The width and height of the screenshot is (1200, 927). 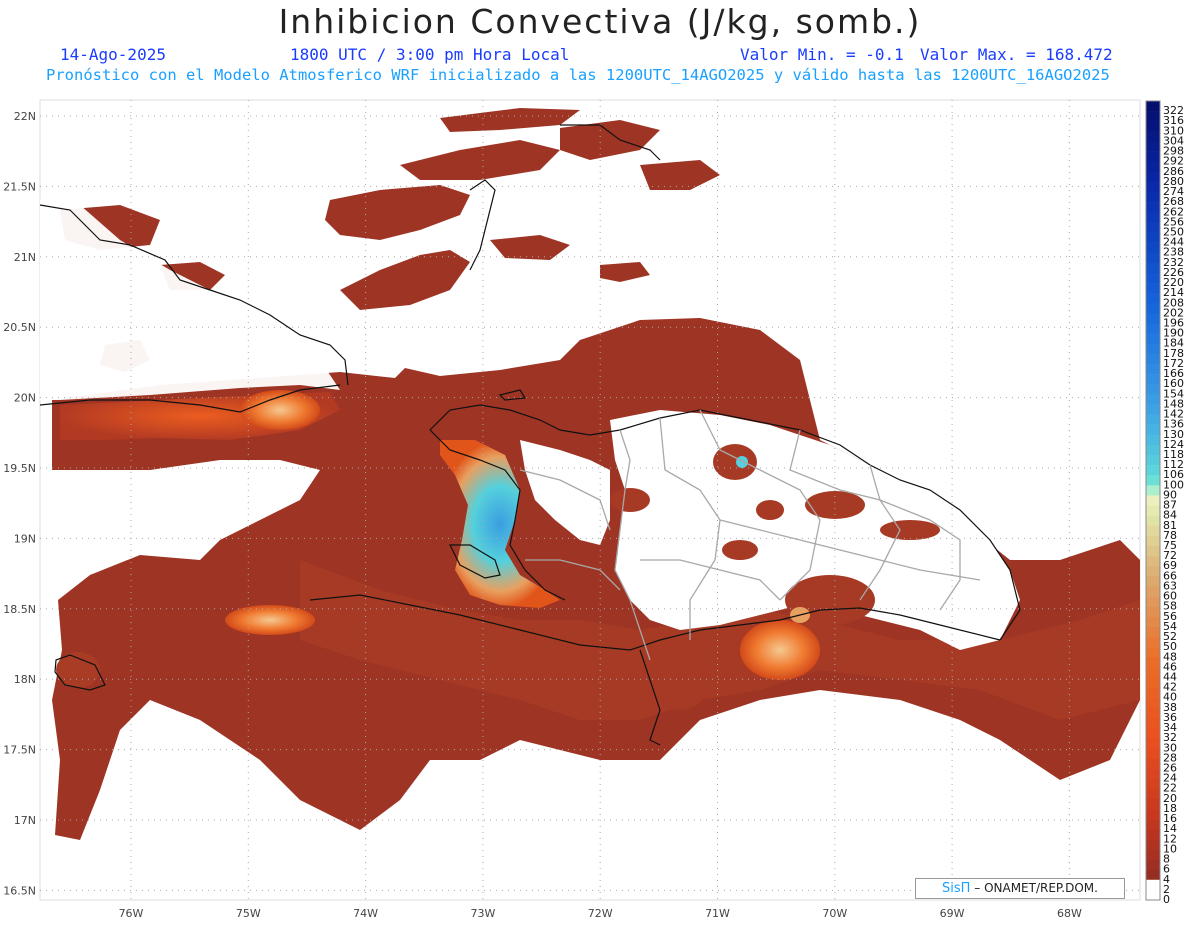 What do you see at coordinates (25, 538) in the screenshot?
I see `lat-label: 19N` at bounding box center [25, 538].